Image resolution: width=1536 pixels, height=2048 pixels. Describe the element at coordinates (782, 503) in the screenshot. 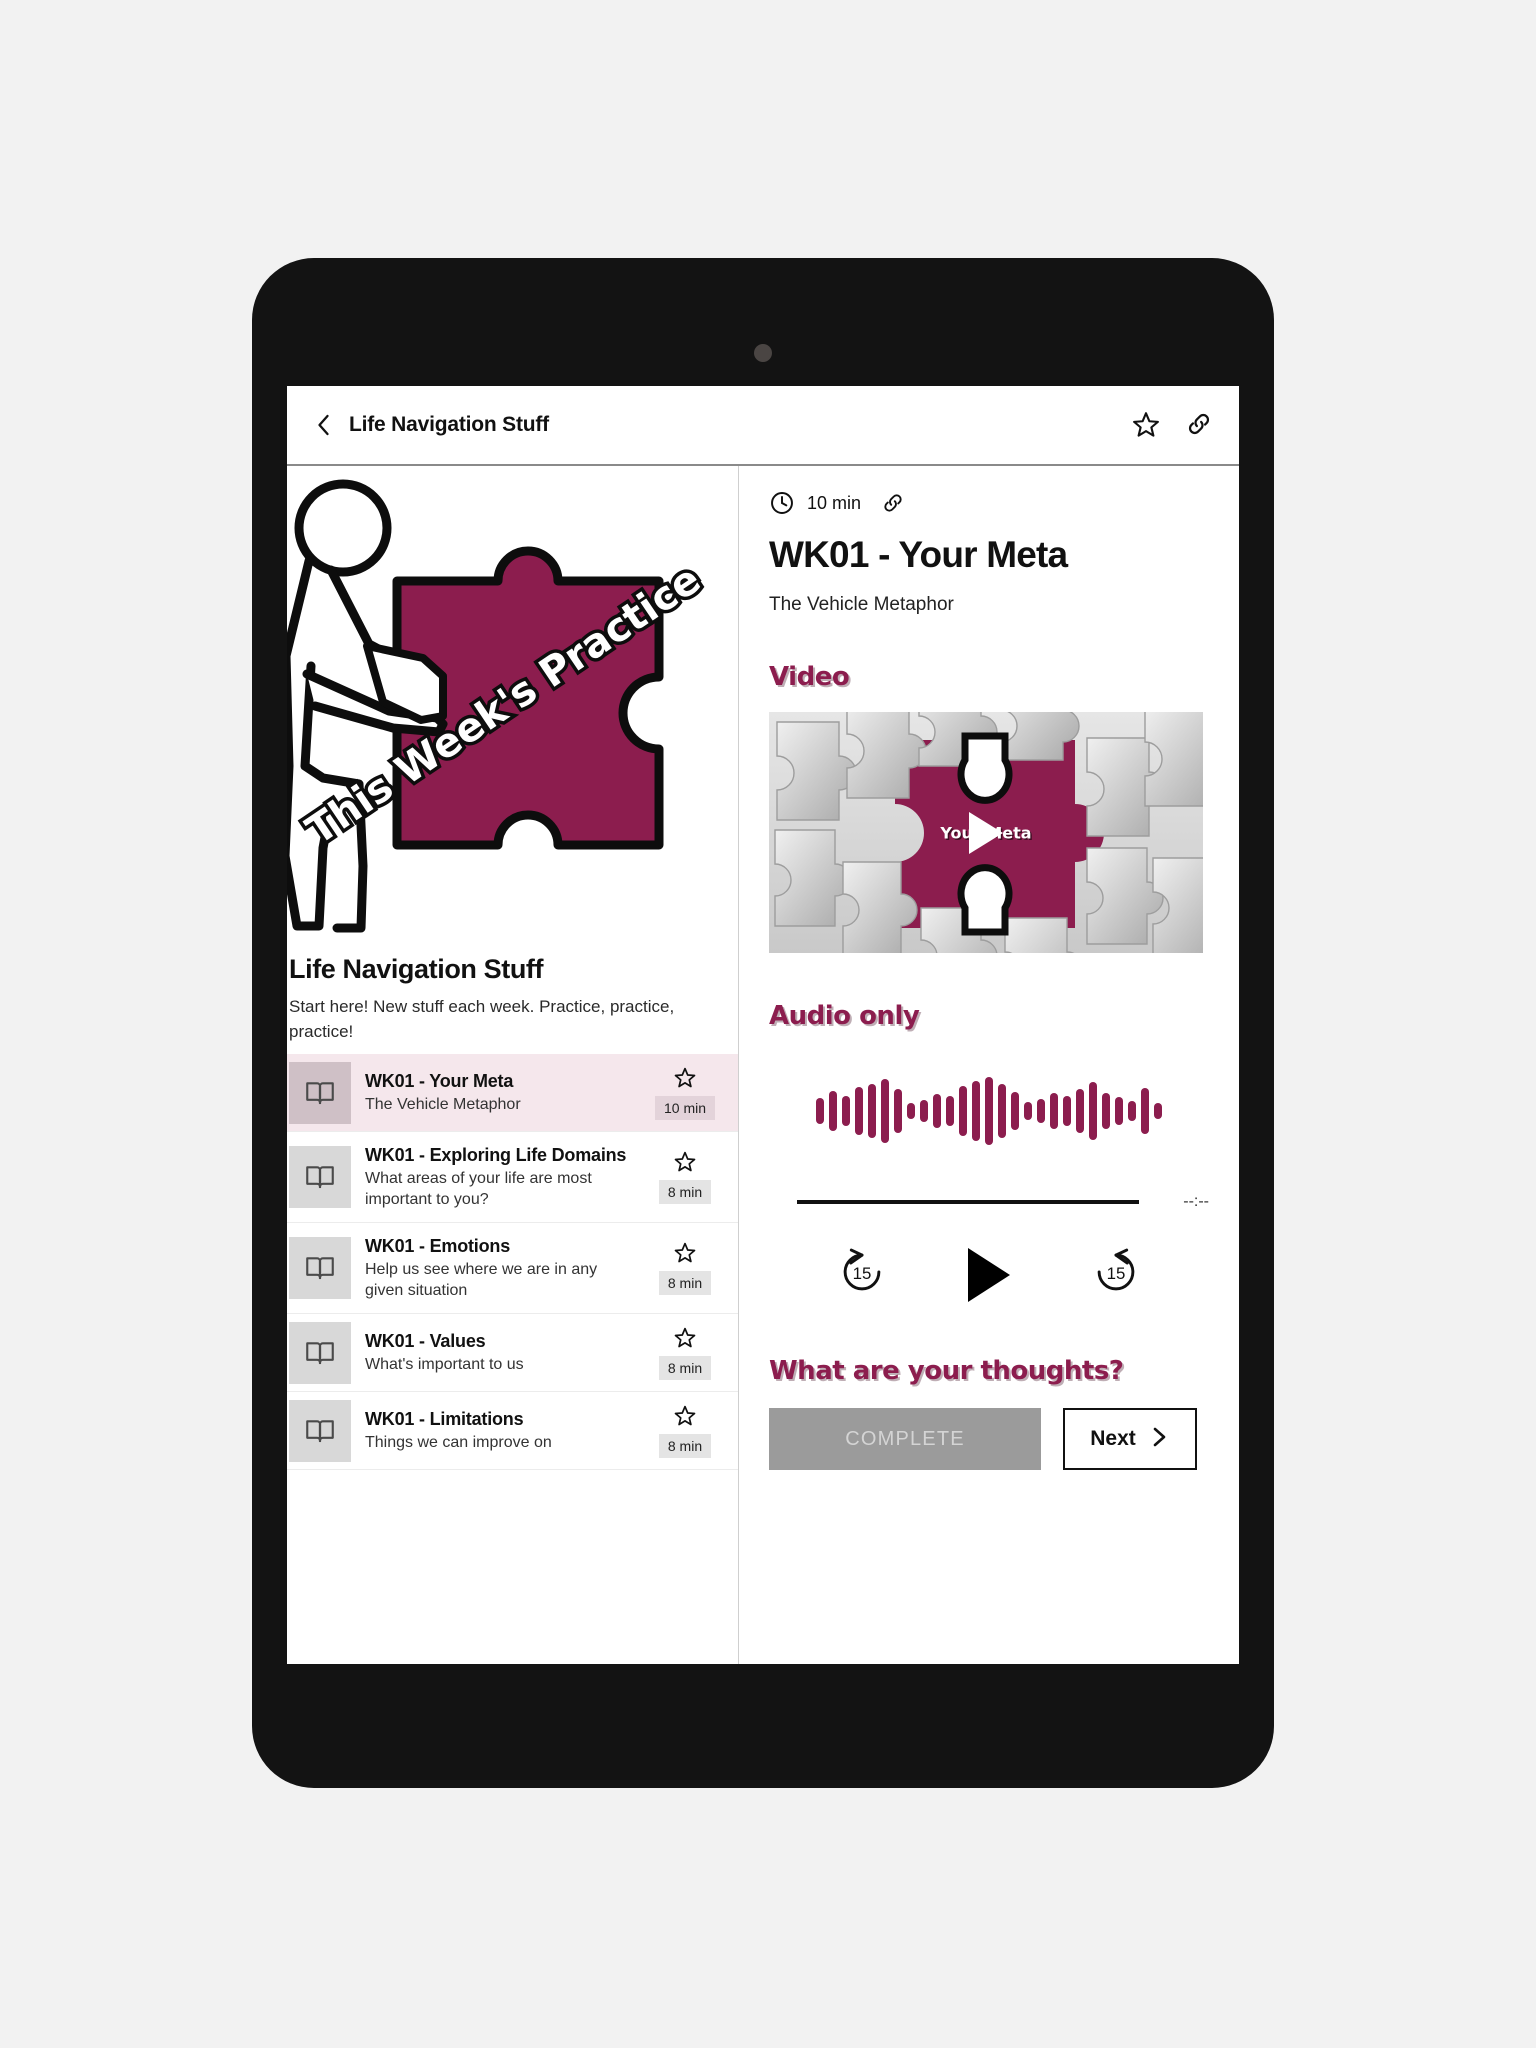

I see `clock-icon` at that location.